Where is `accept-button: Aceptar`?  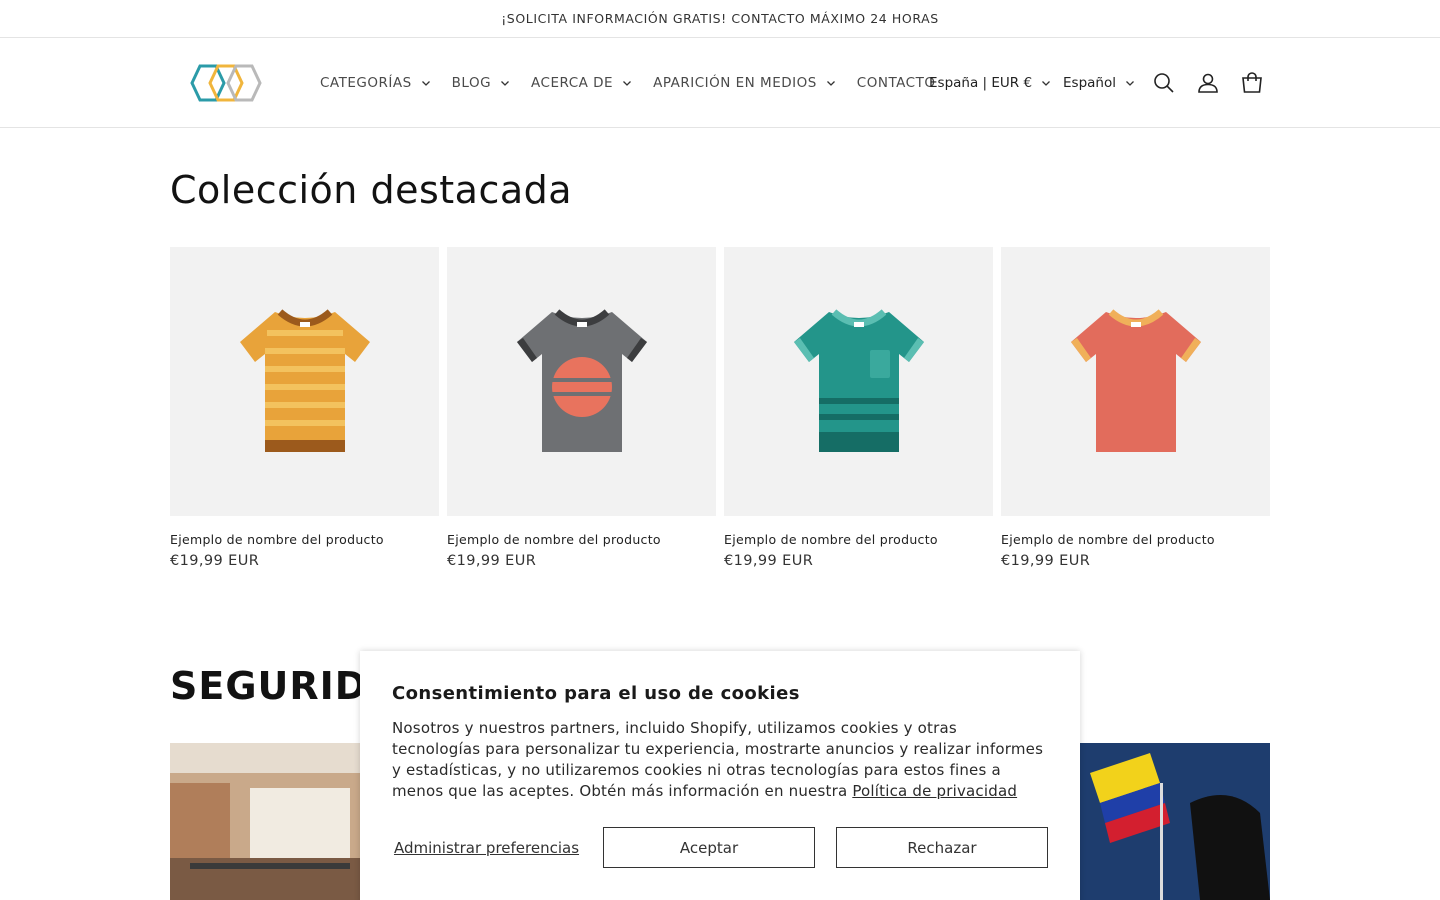
accept-button: Aceptar is located at coordinates (709, 847).